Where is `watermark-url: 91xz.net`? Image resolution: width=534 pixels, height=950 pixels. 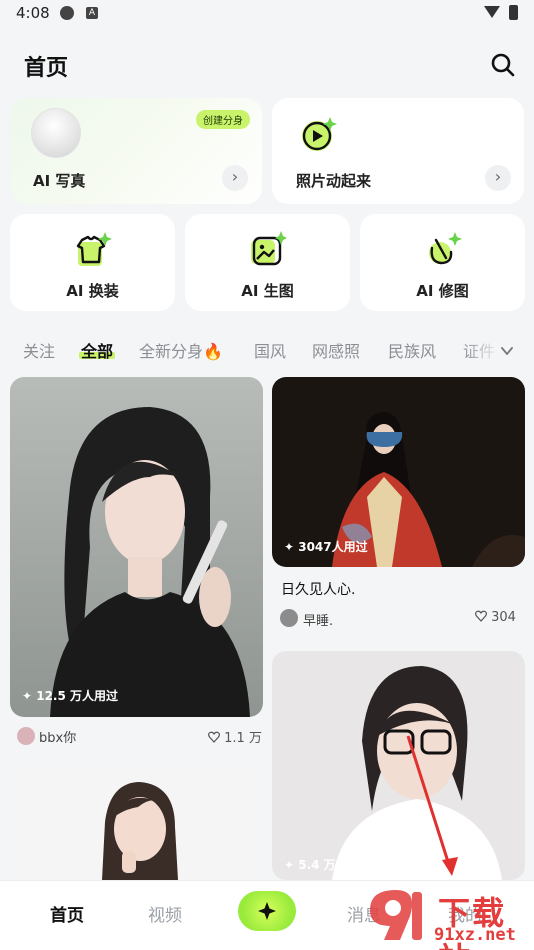 watermark-url: 91xz.net is located at coordinates (475, 935).